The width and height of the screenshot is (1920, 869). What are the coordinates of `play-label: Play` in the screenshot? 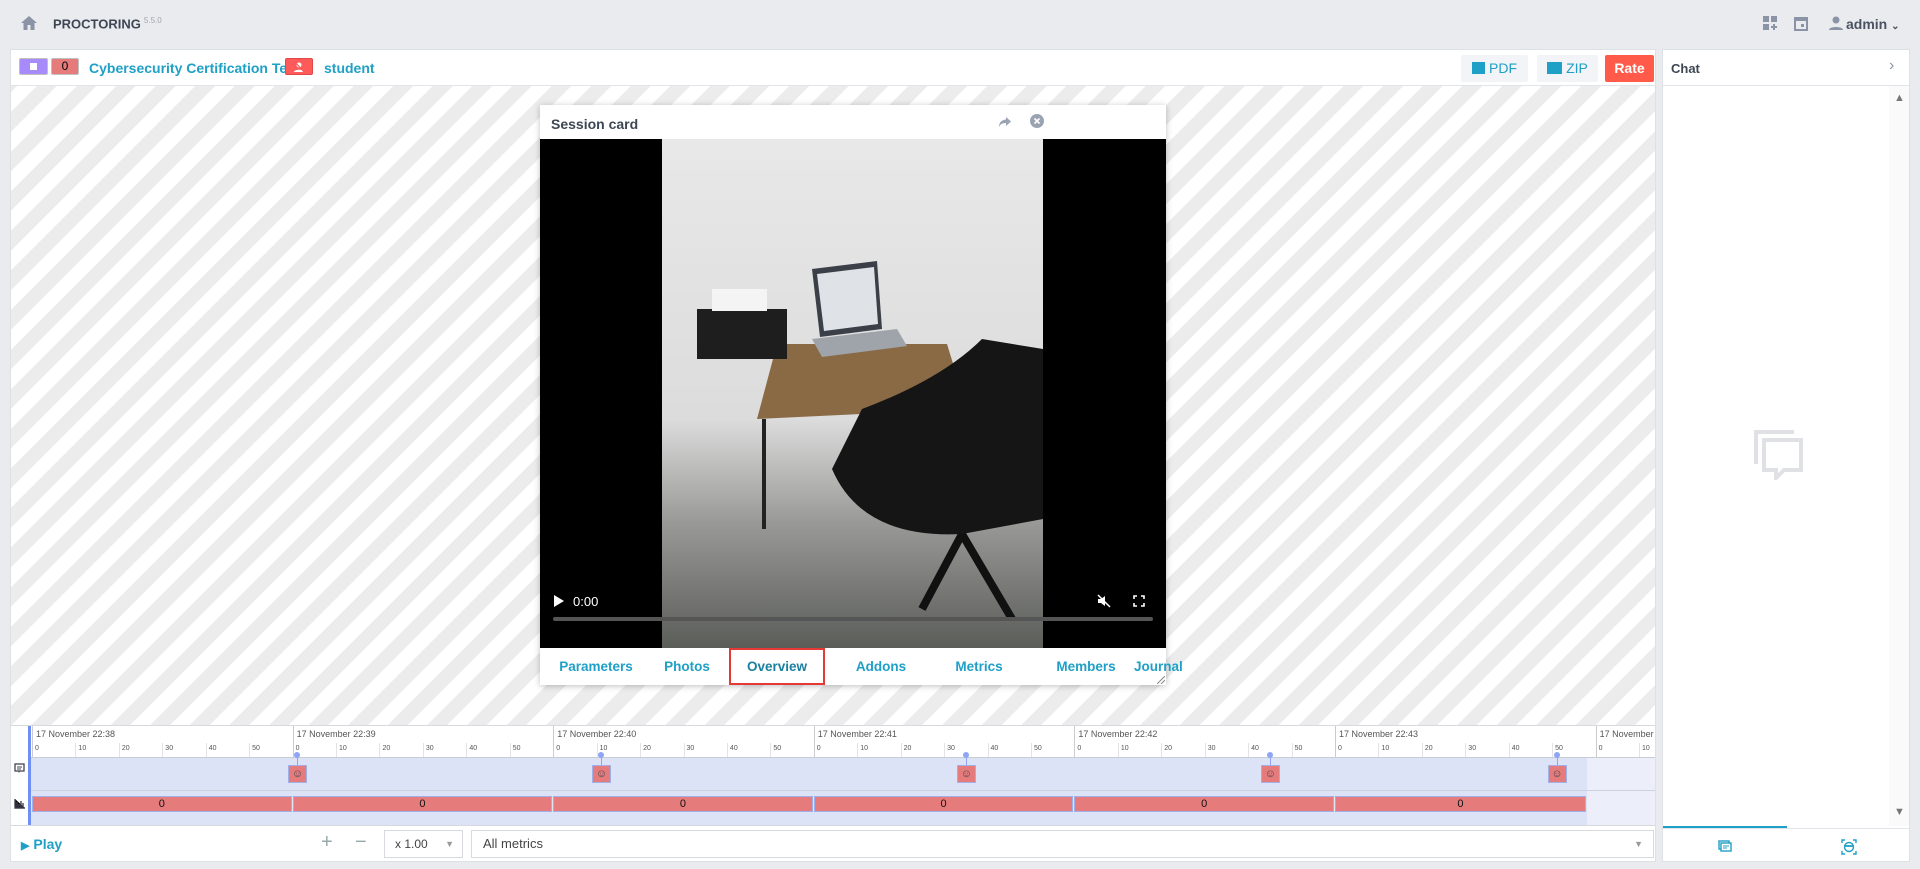 It's located at (48, 844).